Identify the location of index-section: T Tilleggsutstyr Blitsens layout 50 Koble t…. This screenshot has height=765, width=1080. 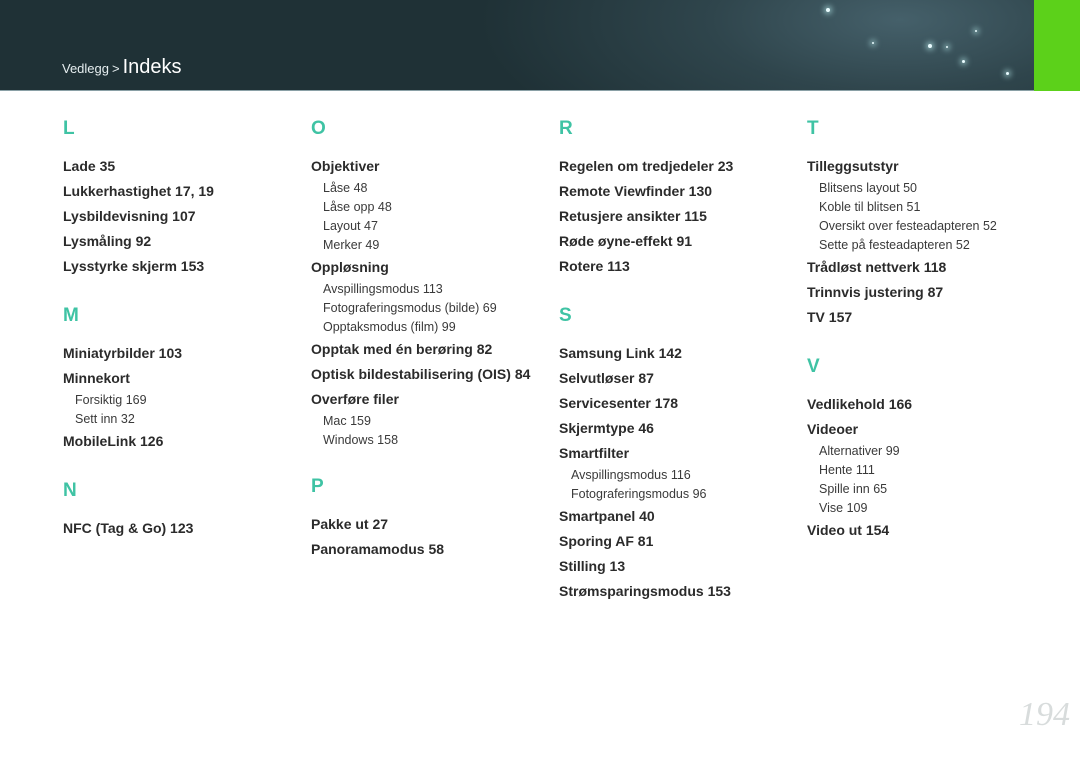
(927, 224).